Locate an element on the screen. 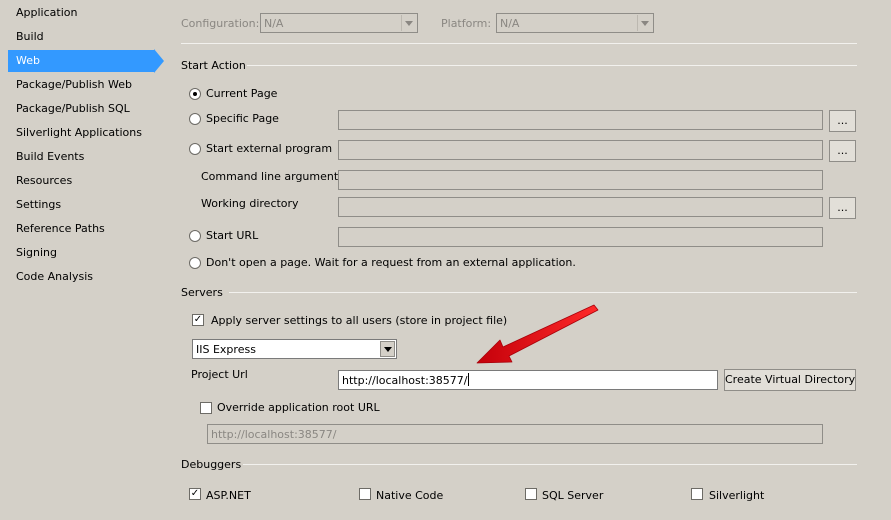 The width and height of the screenshot is (891, 520). project-url-value: http://localhost:38577/ is located at coordinates (406, 380).